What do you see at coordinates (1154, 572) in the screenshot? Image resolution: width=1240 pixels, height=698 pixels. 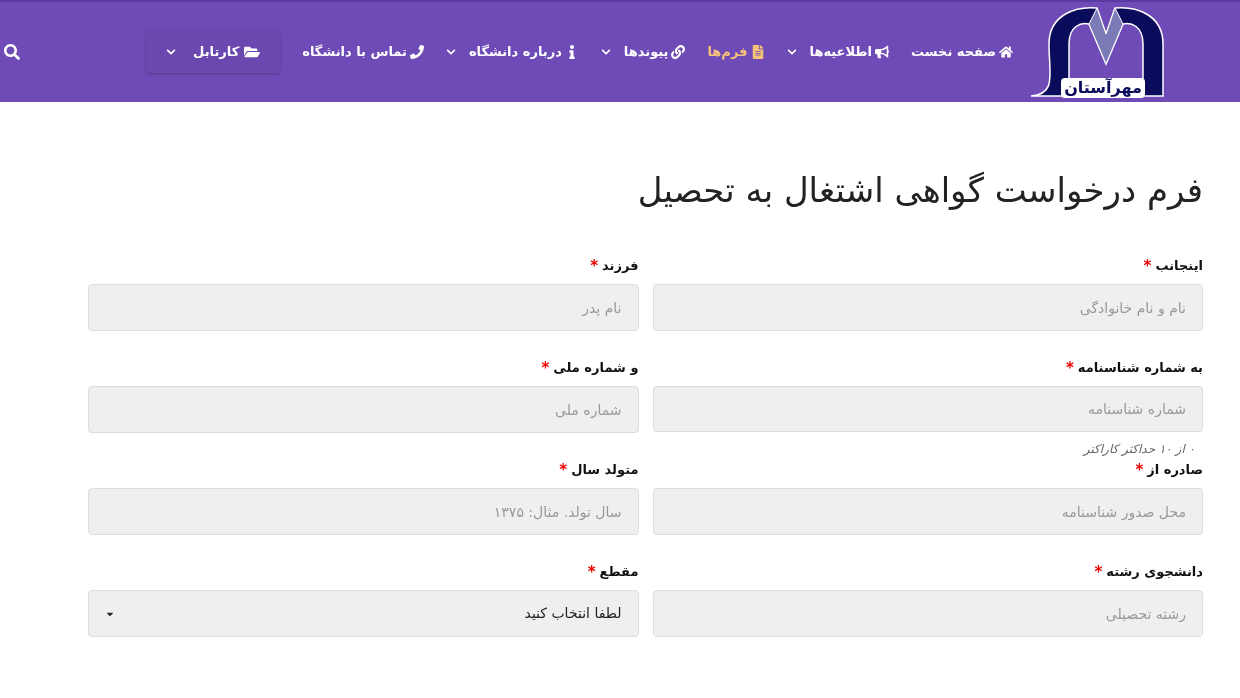 I see `field-label: دانشجوی رشته` at bounding box center [1154, 572].